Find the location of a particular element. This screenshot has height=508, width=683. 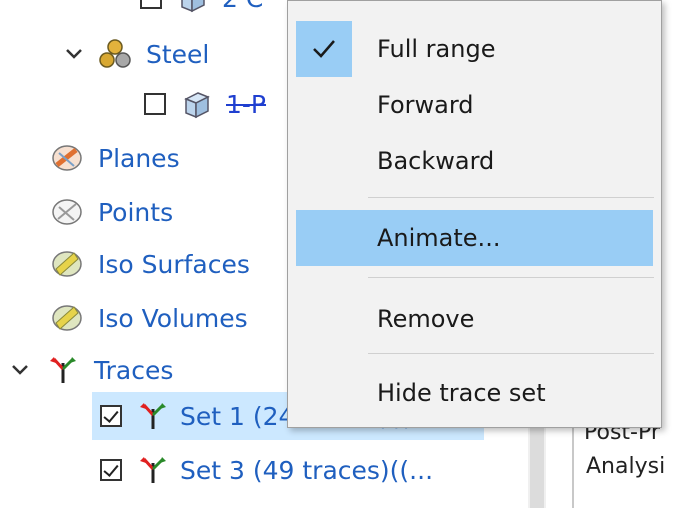

tree-item-steel-part: 1-P is located at coordinates (205, 104).